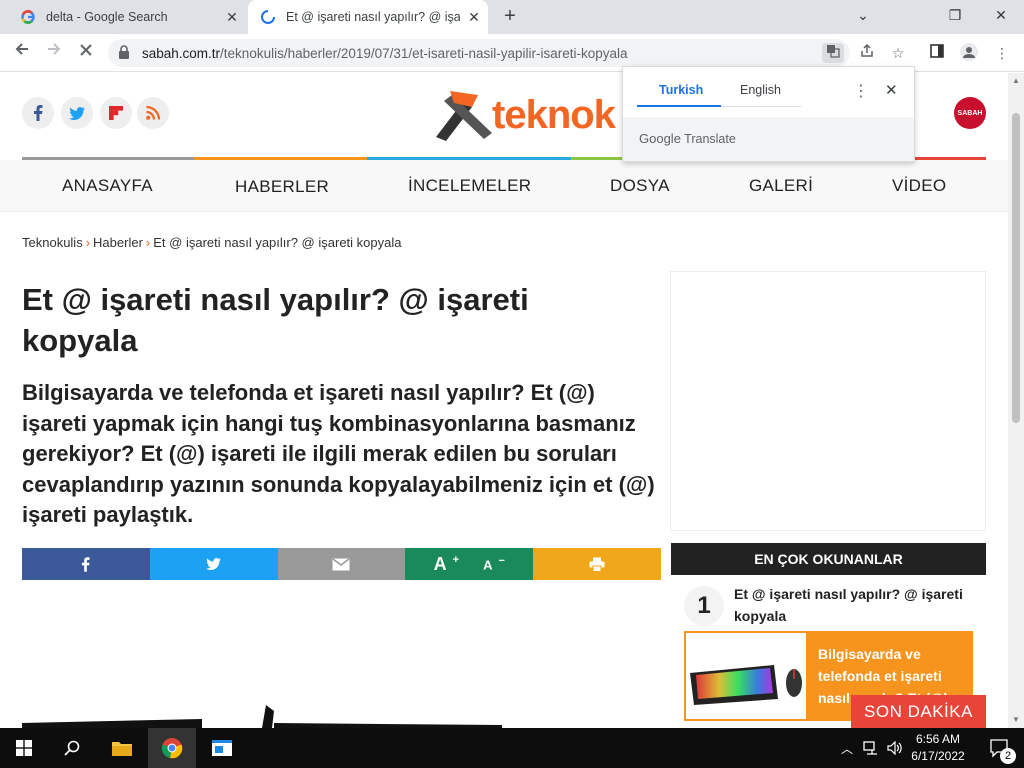  I want to click on ad-slot, so click(828, 401).